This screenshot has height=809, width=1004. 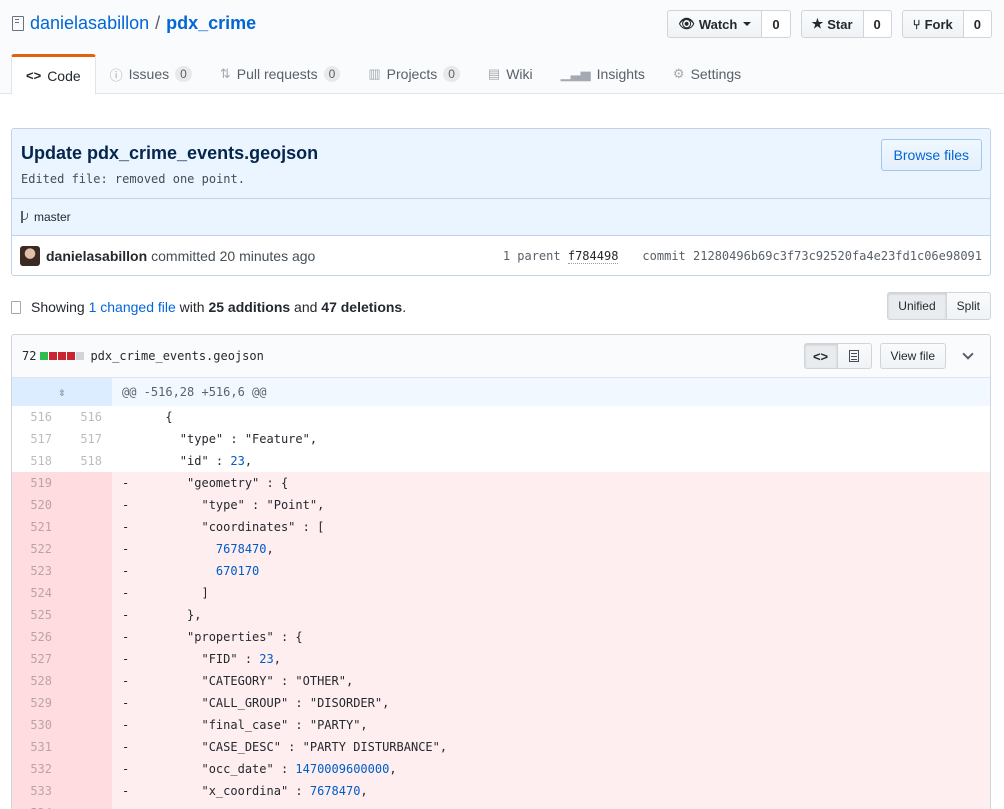 I want to click on new-line-number: 517, so click(x=87, y=439).